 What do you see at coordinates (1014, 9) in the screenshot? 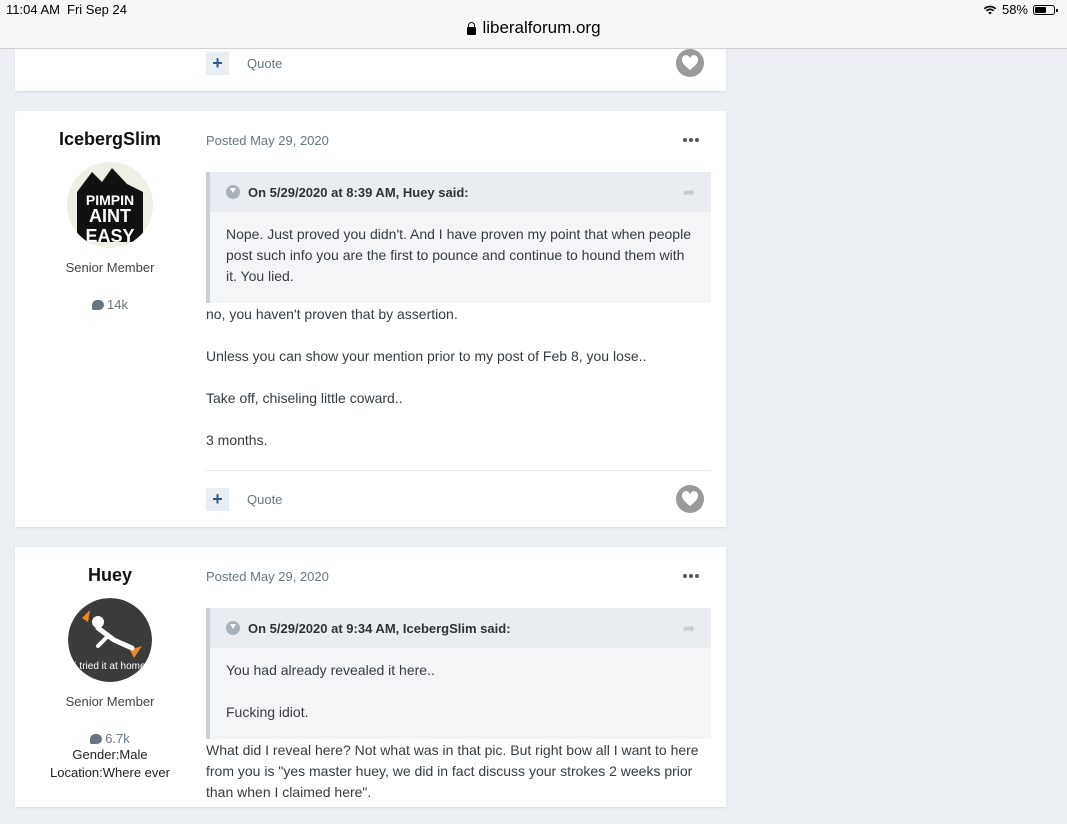
I see `battery-percent: 58%` at bounding box center [1014, 9].